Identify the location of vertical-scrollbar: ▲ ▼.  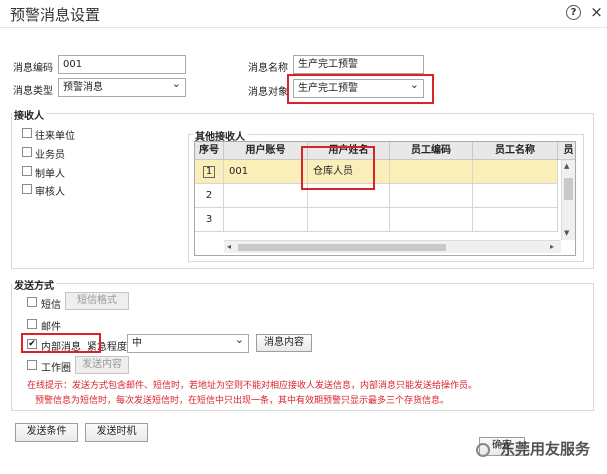
(568, 200).